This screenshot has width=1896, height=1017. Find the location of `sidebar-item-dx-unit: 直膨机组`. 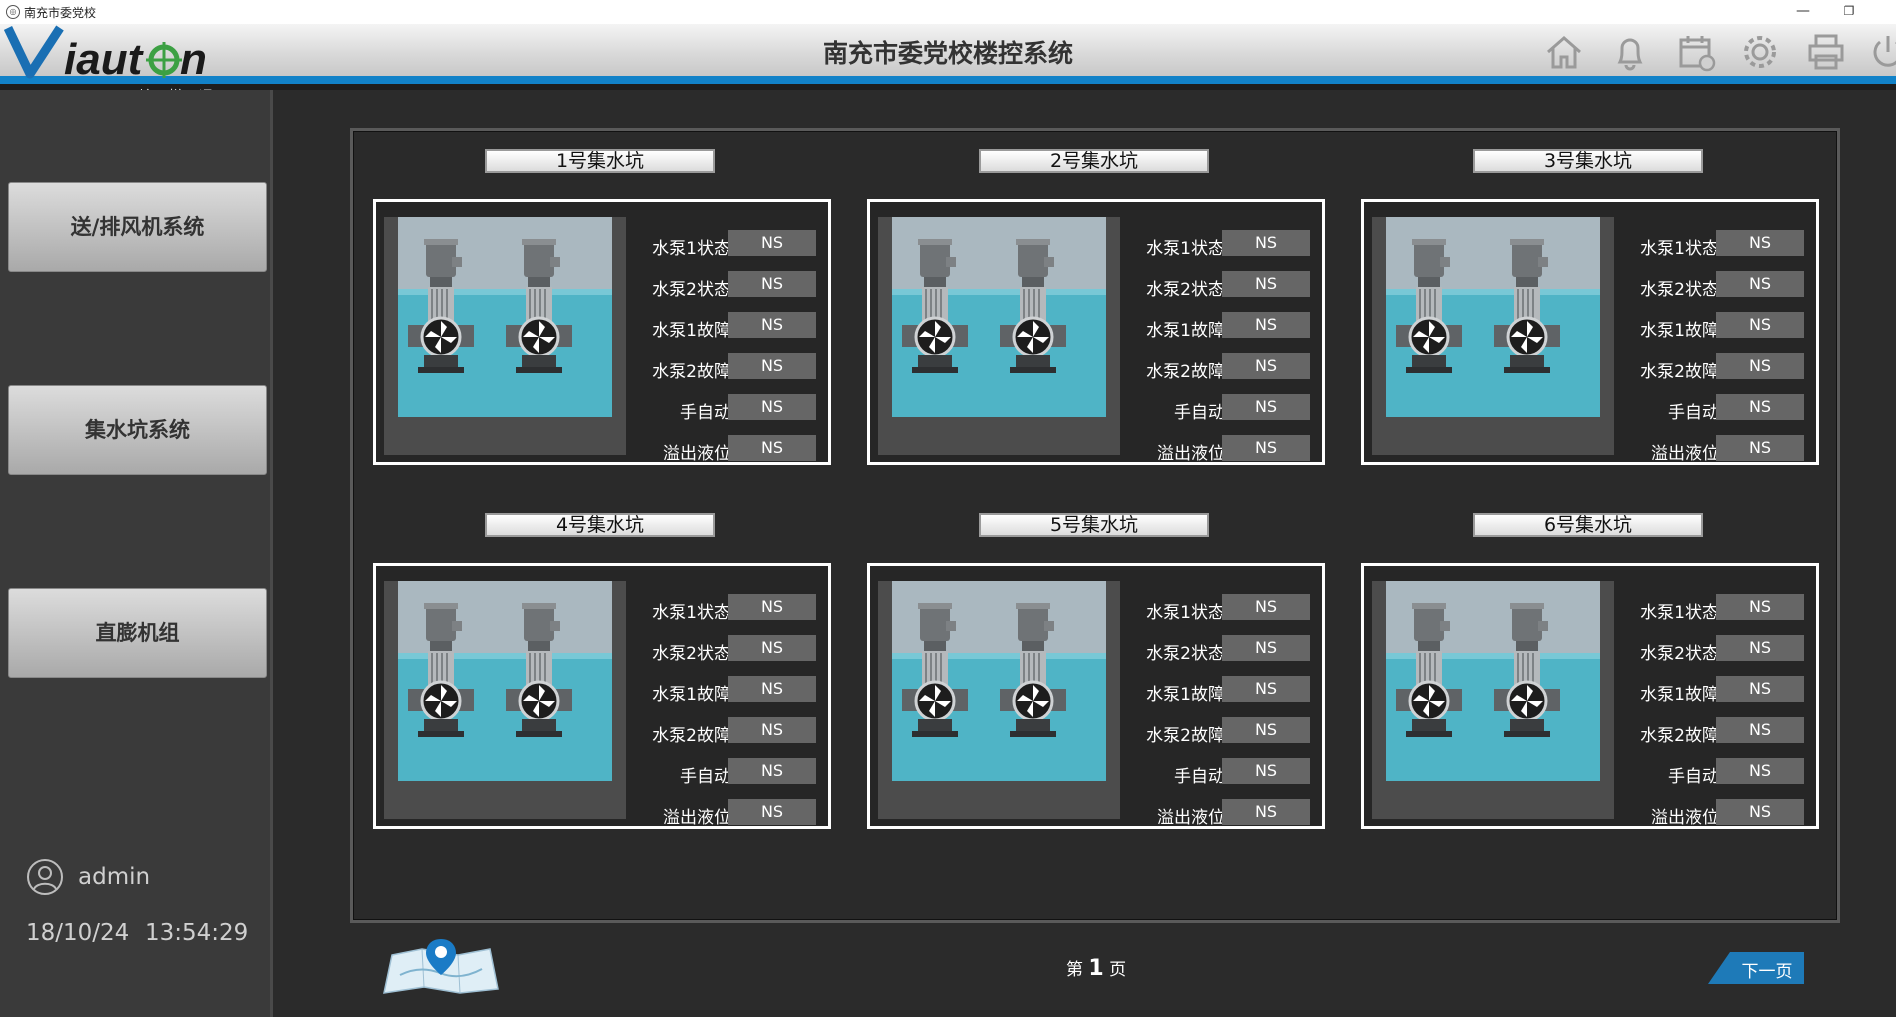

sidebar-item-dx-unit: 直膨机组 is located at coordinates (137, 633).